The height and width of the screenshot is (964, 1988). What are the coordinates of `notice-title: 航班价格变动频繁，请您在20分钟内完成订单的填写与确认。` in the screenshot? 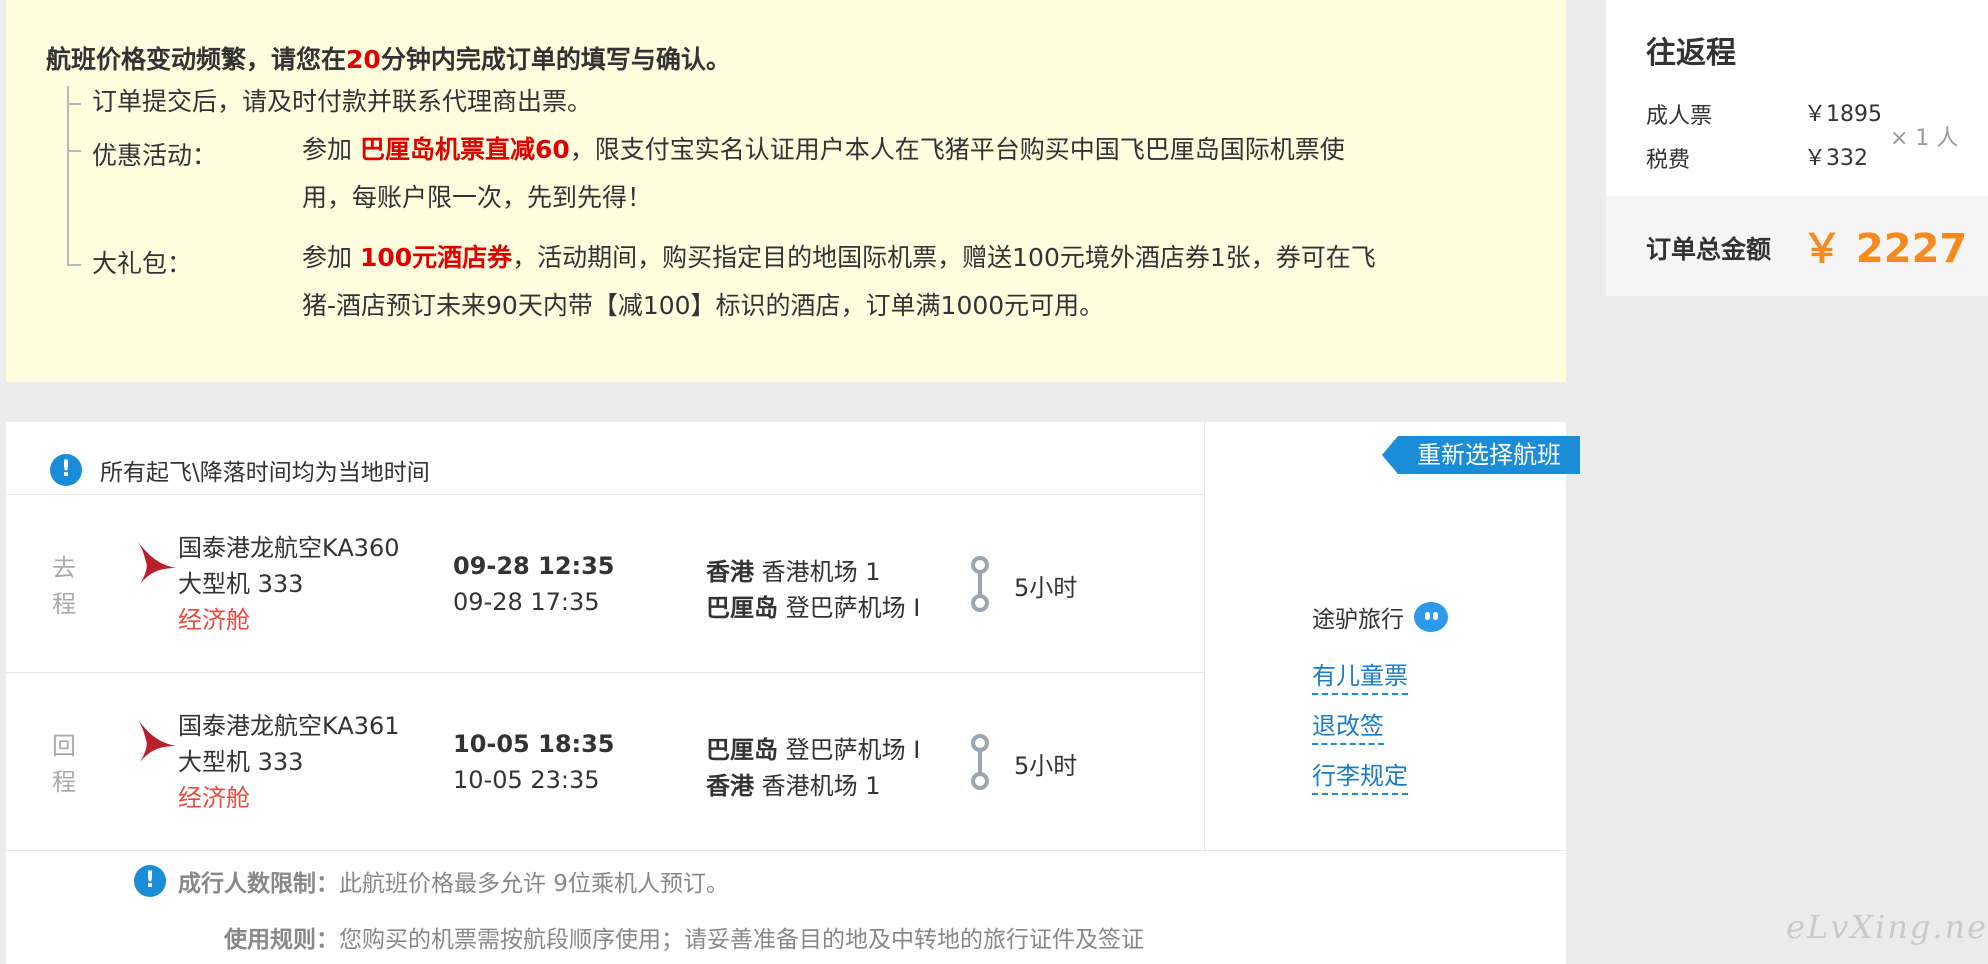 It's located at (388, 59).